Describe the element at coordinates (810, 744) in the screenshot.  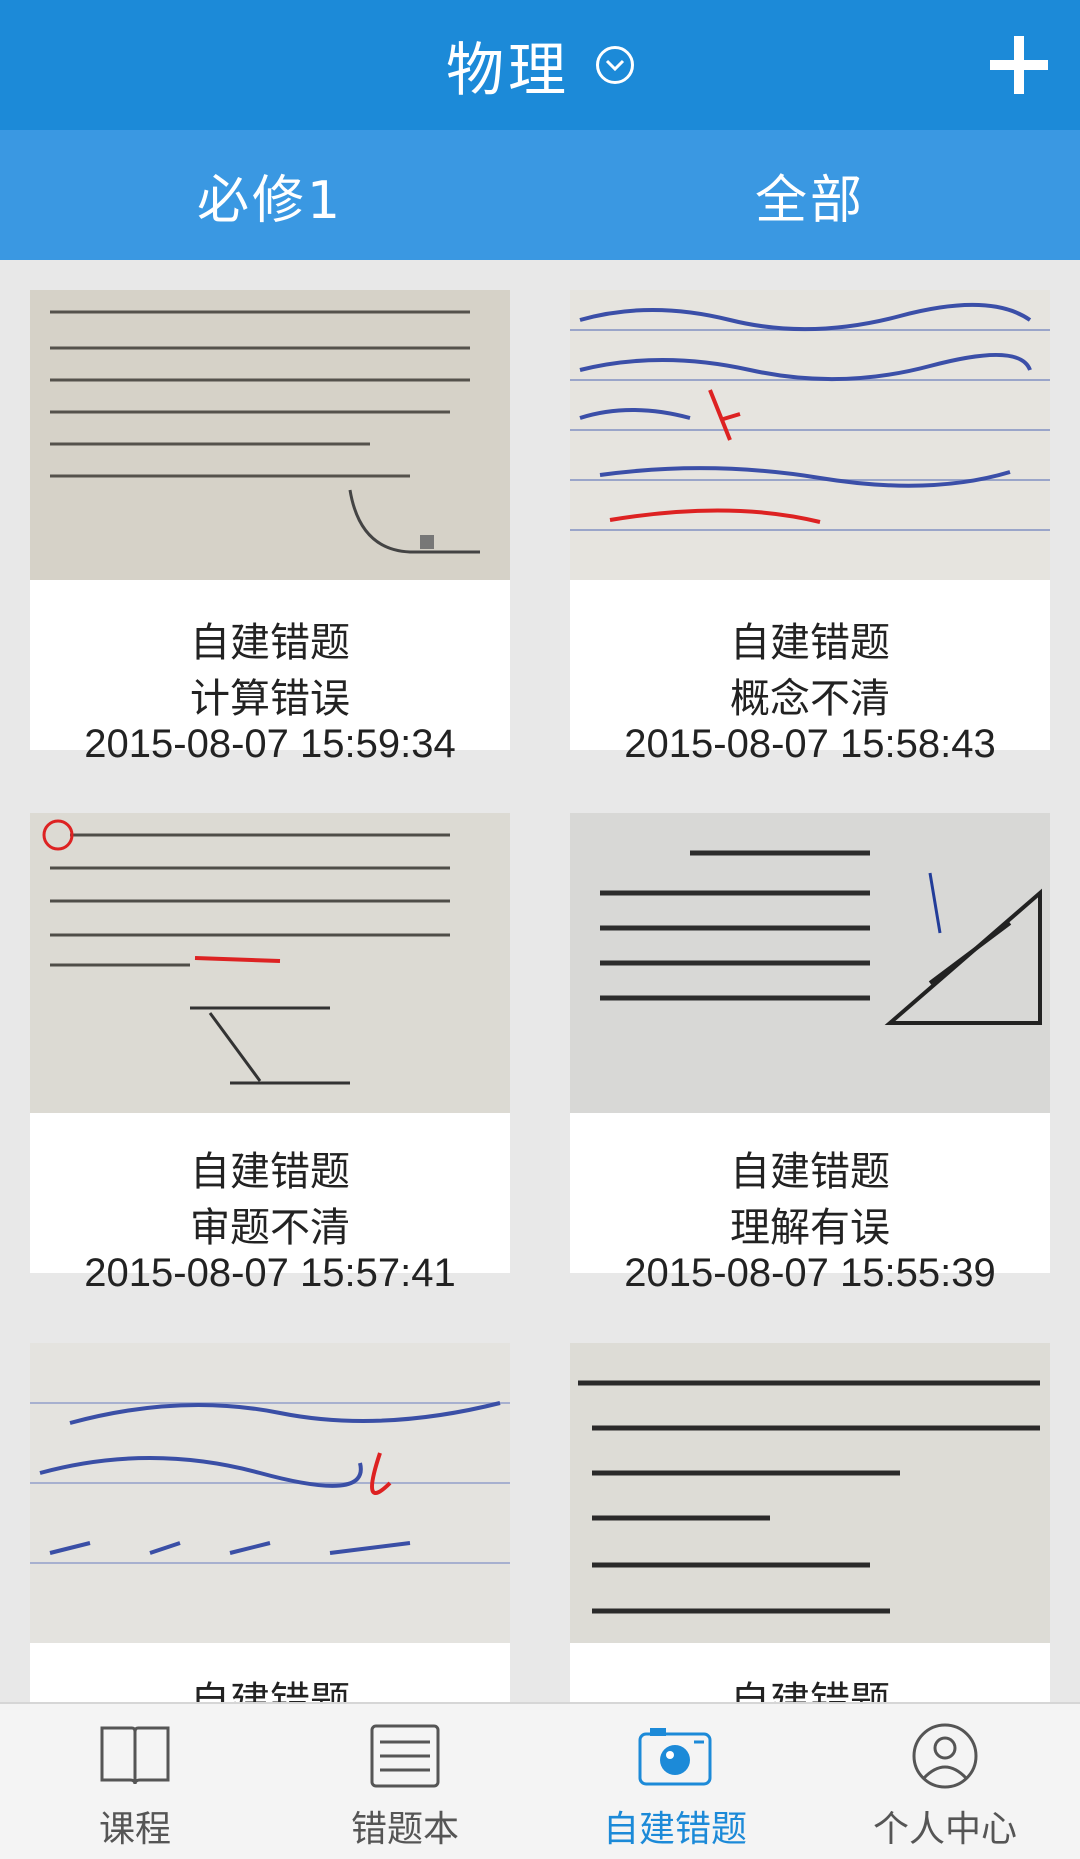
I see `mistake-time: 2015-08-07 15:58:43` at that location.